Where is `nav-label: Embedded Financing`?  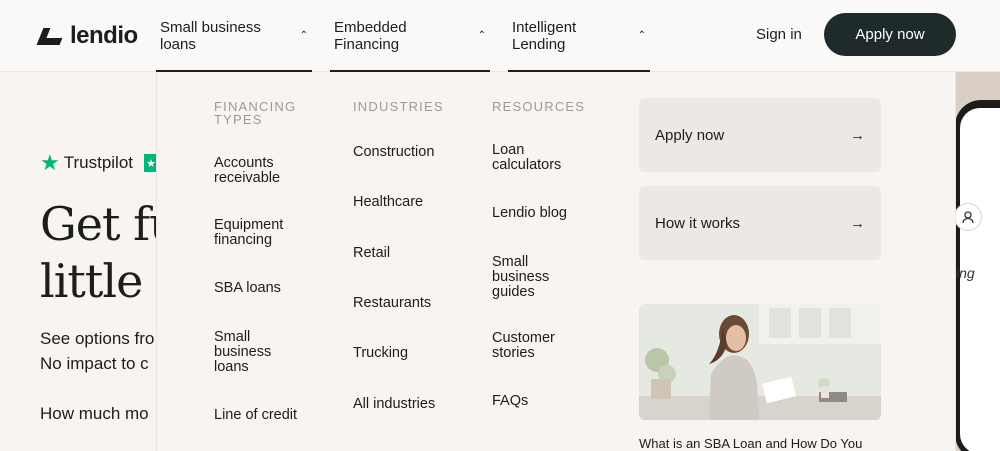
nav-label: Embedded Financing is located at coordinates (370, 36).